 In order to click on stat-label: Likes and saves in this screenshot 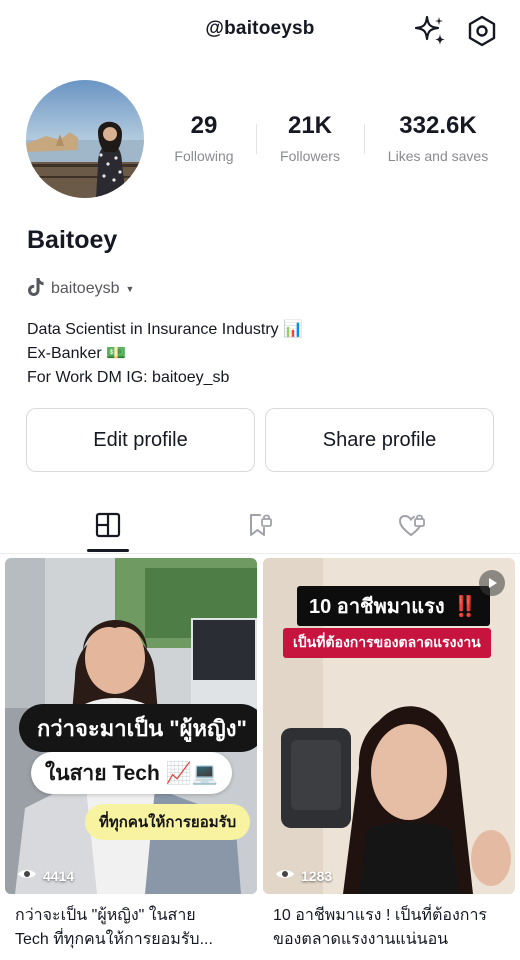, I will do `click(438, 156)`.